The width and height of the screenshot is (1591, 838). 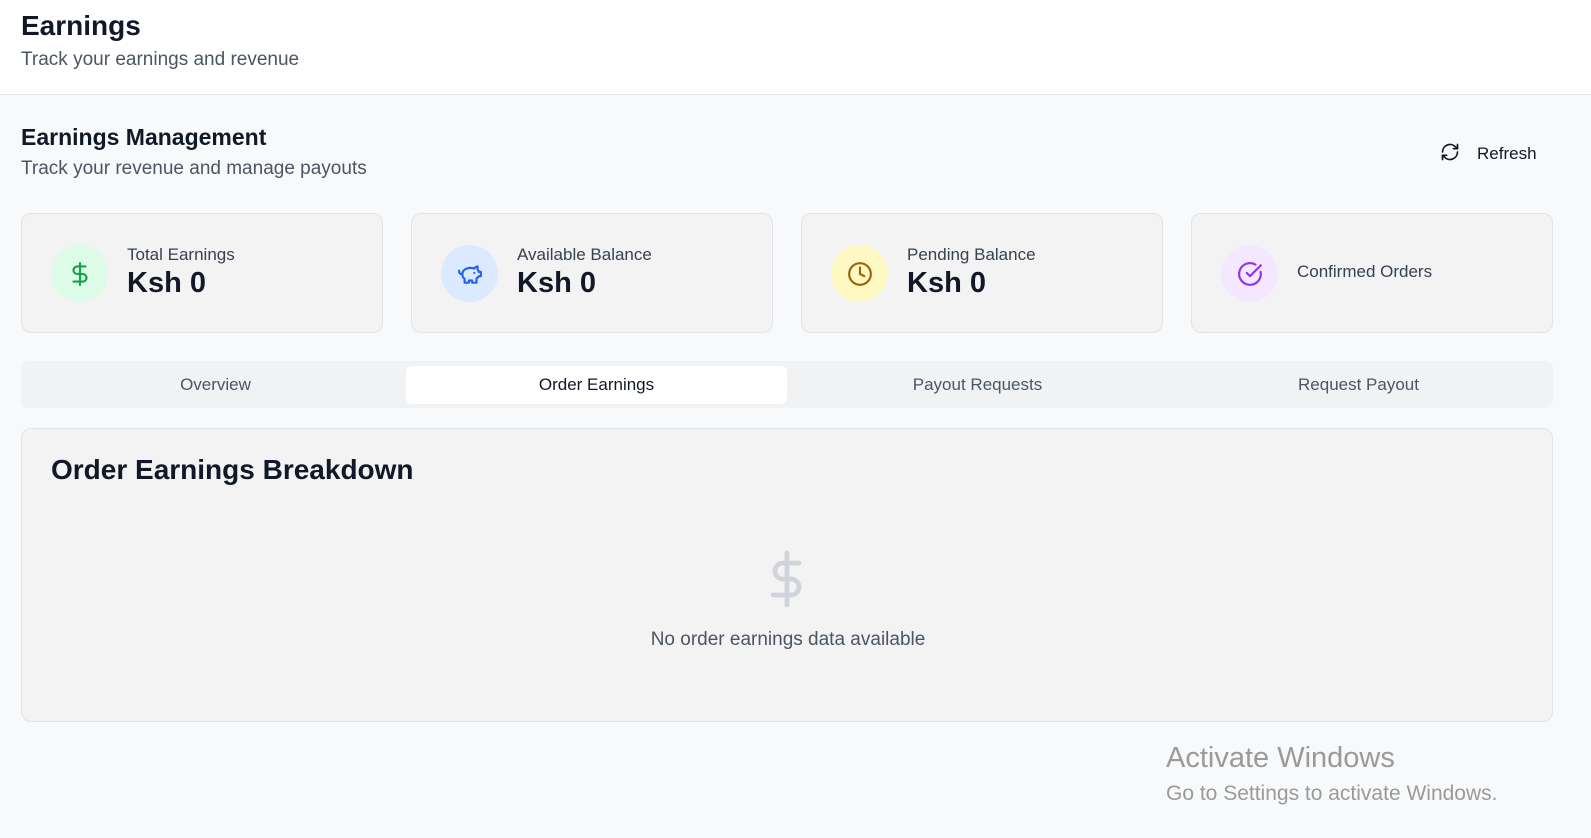 What do you see at coordinates (971, 254) in the screenshot?
I see `stat-label: Pending Balance` at bounding box center [971, 254].